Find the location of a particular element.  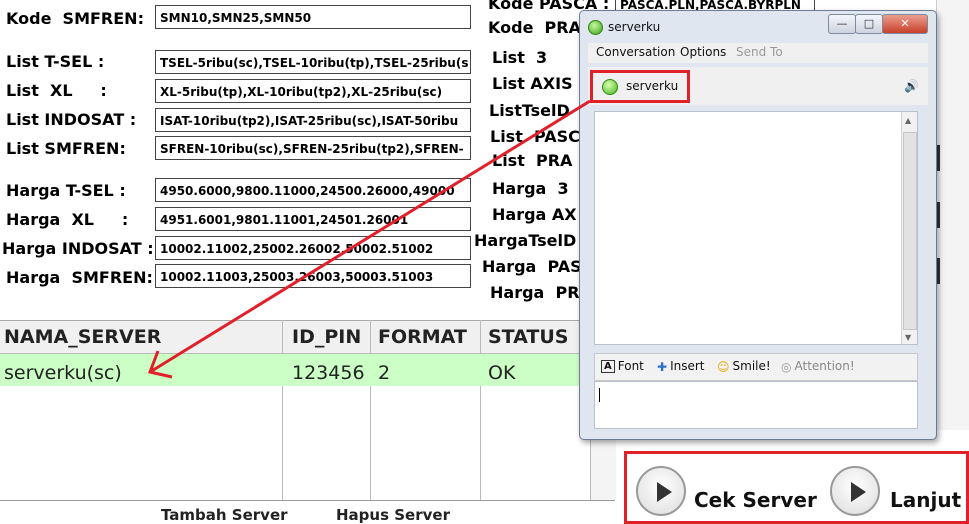

next-button: Lanjut is located at coordinates (925, 500).